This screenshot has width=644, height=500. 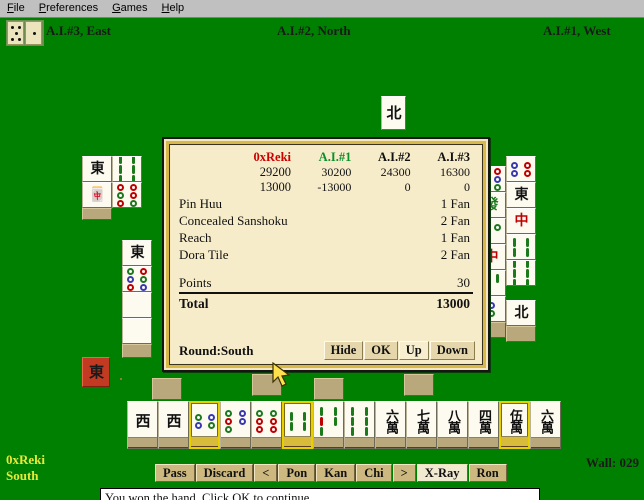 I want to click on hand-tile: 伍萬, so click(x=514, y=425).